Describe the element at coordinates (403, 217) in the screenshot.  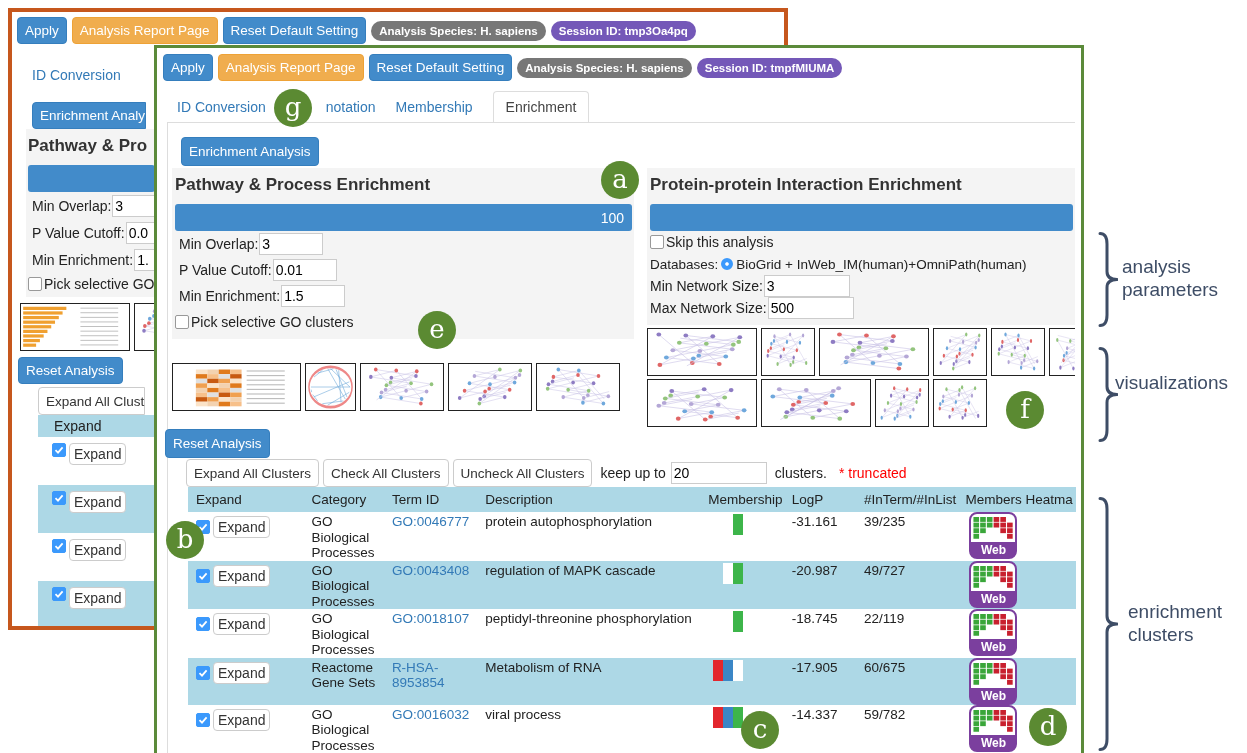
I see `progress-bar: 100` at that location.